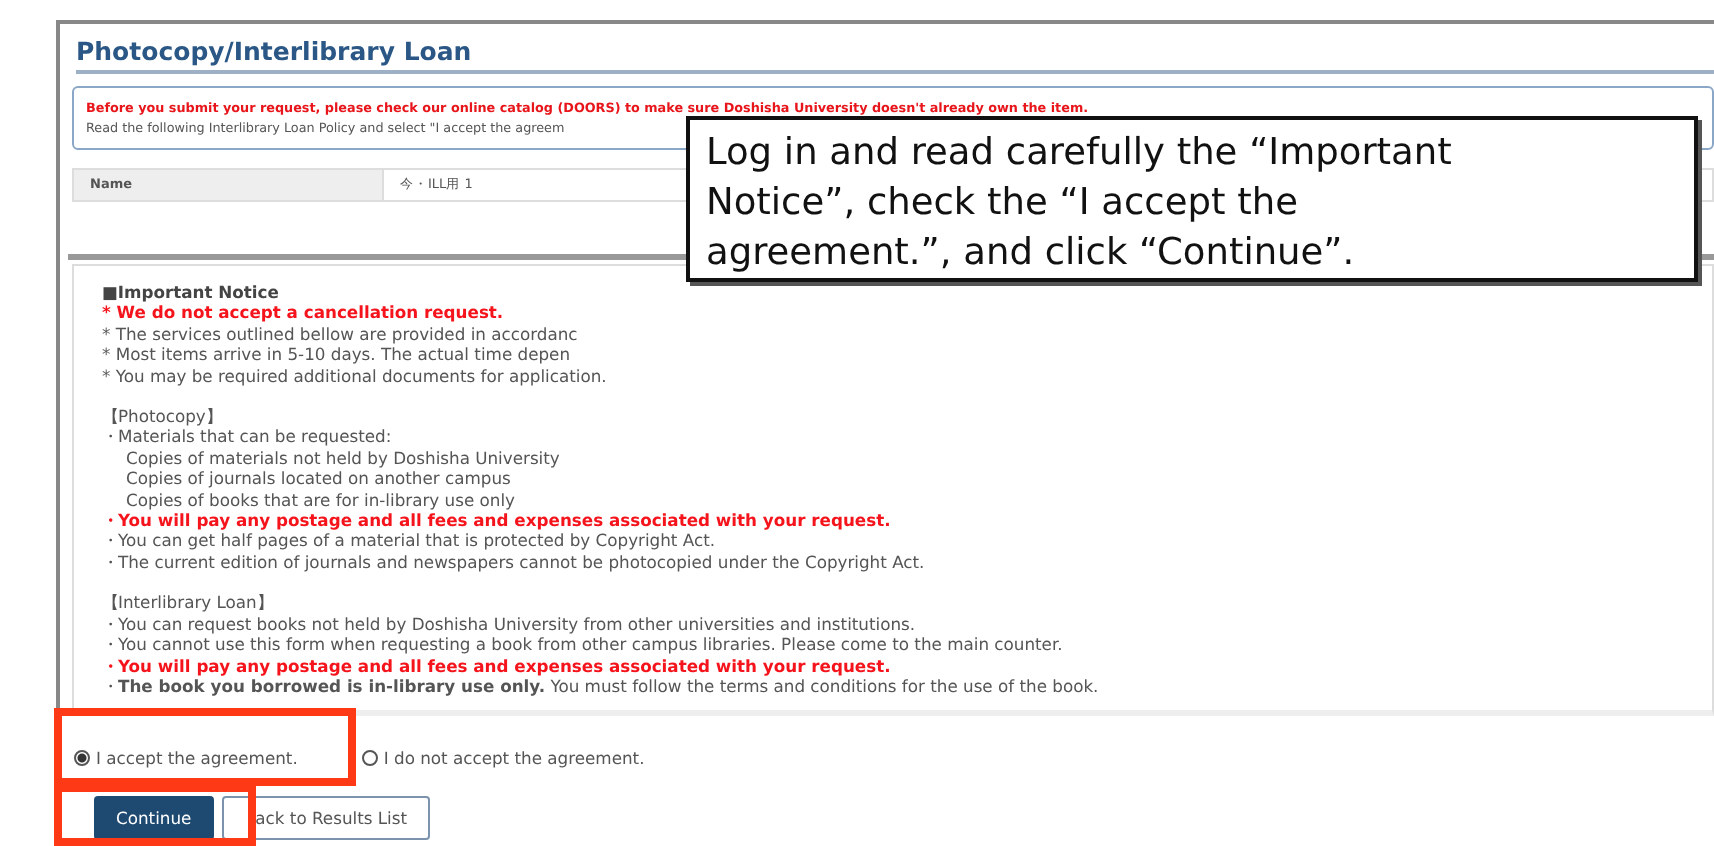 This screenshot has width=1714, height=846. Describe the element at coordinates (320, 500) in the screenshot. I see `notice-line: Copies of books that are for in-library use only` at that location.